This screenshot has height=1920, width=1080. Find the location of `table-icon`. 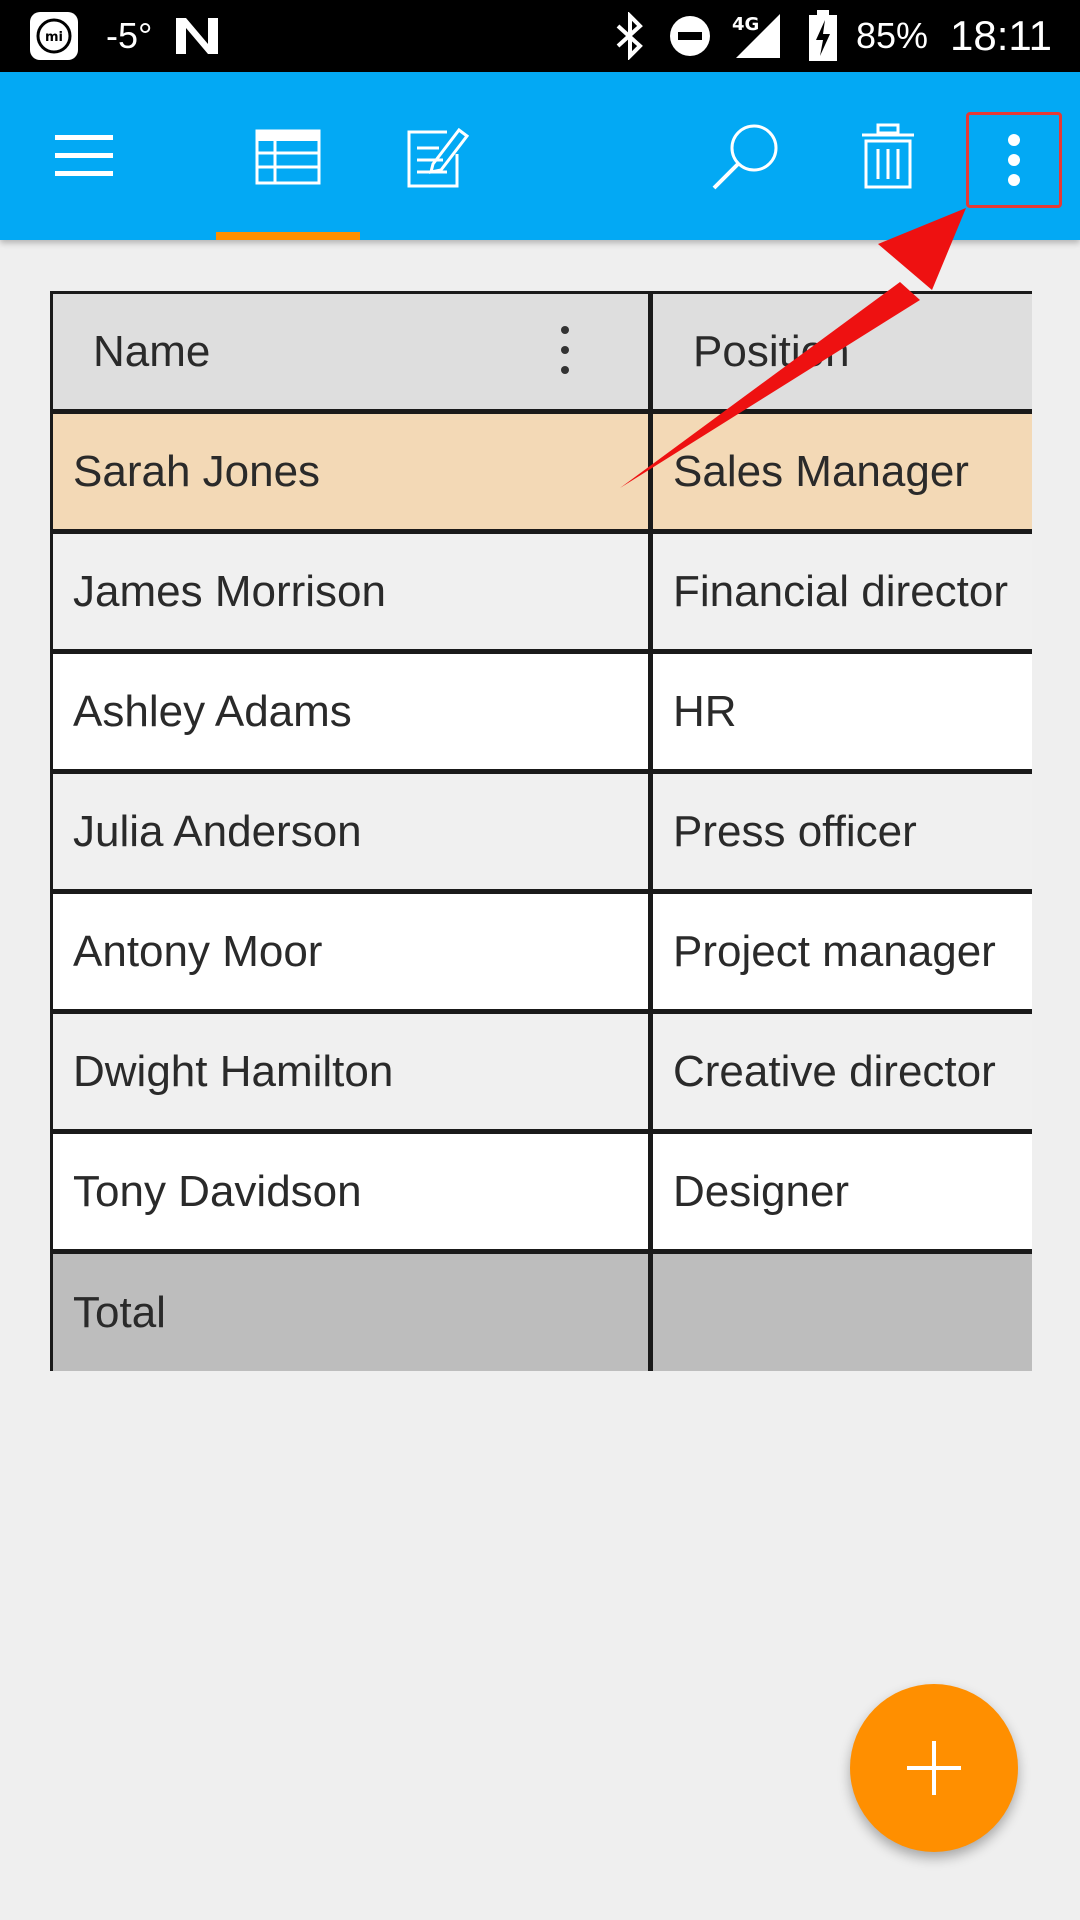

table-icon is located at coordinates (288, 157).